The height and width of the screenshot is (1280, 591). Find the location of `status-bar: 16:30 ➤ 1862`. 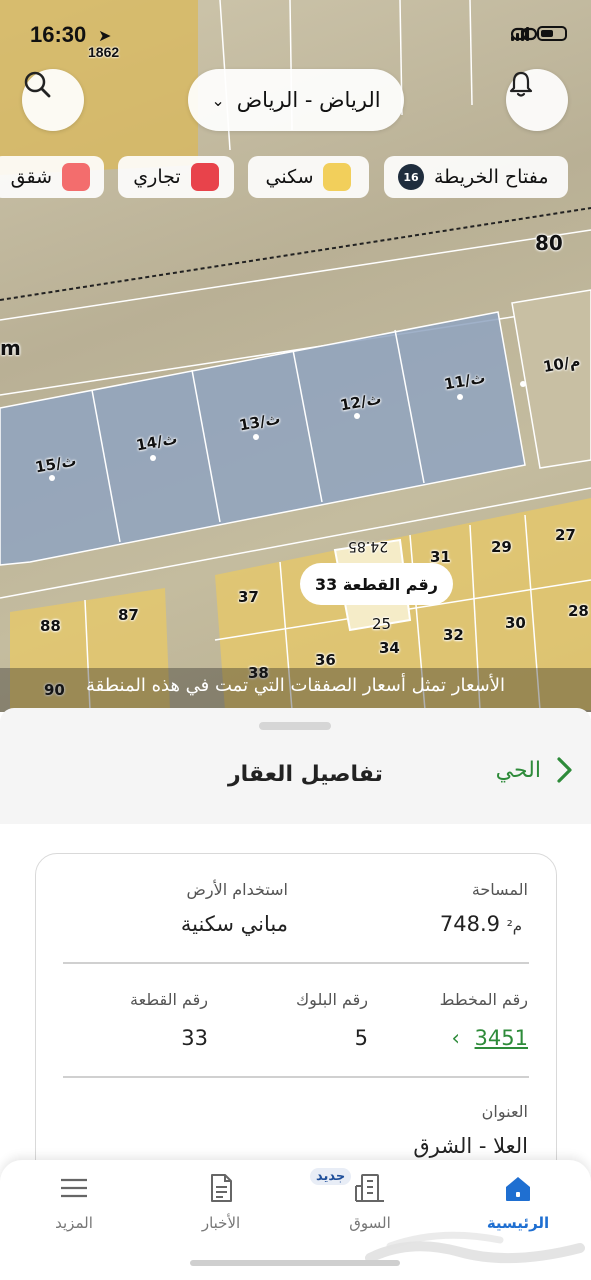

status-bar: 16:30 ➤ 1862 is located at coordinates (295, 39).